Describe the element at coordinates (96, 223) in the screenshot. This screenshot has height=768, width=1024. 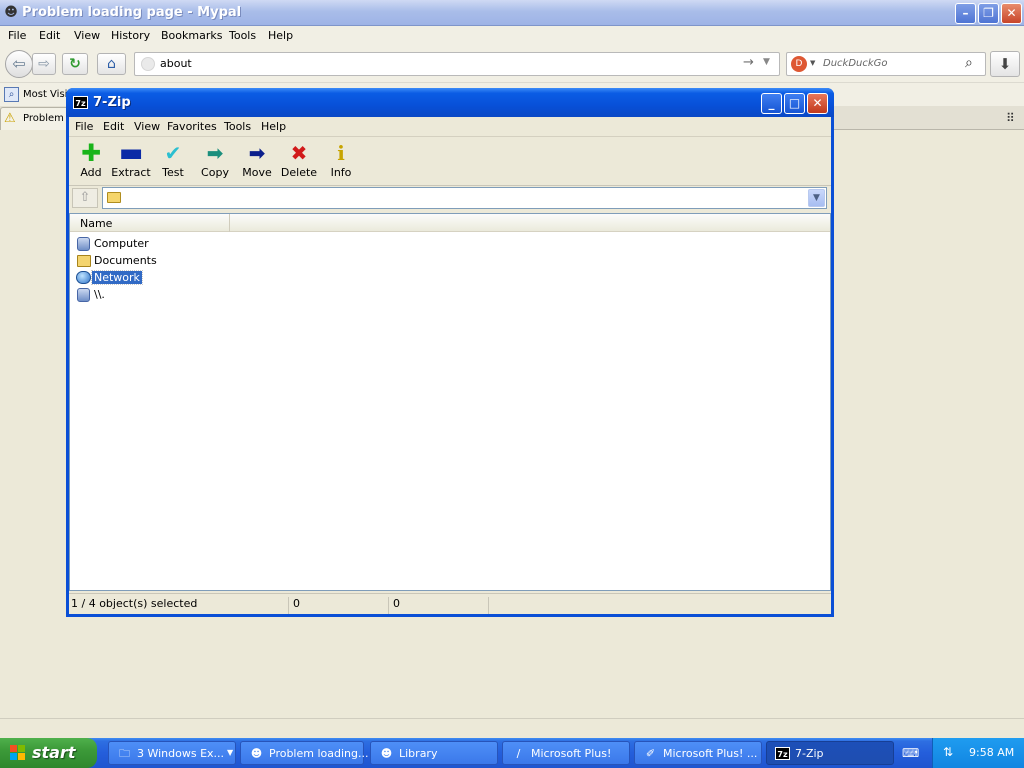
I see `column-name-label: Name` at that location.